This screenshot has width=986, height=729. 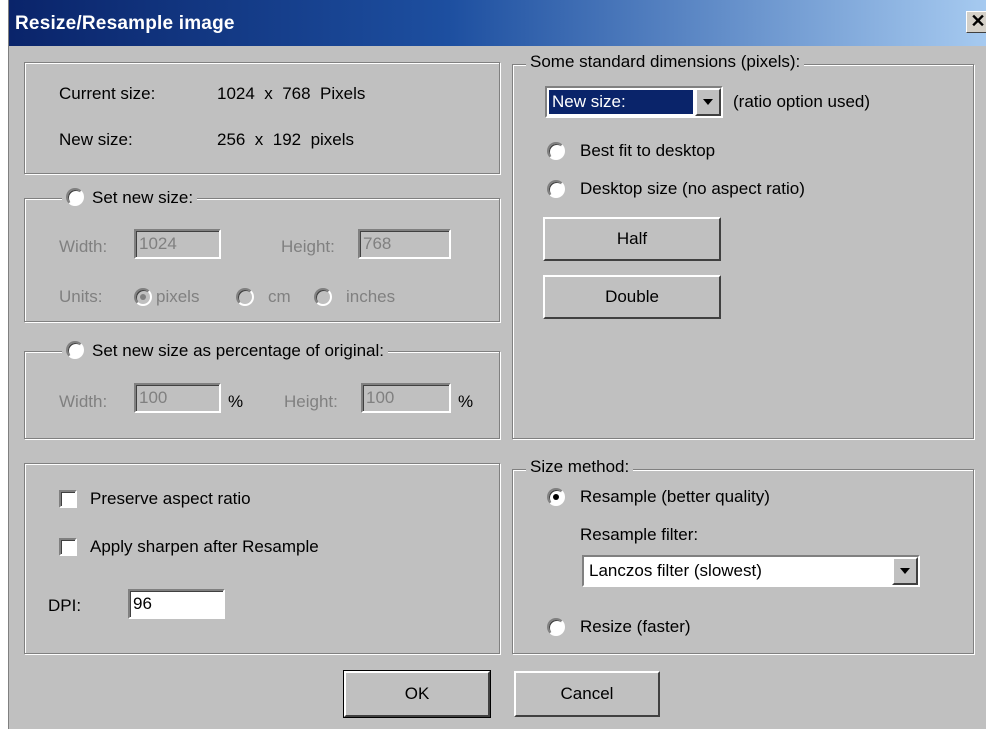 What do you see at coordinates (308, 246) in the screenshot?
I see `height-label: Height:` at bounding box center [308, 246].